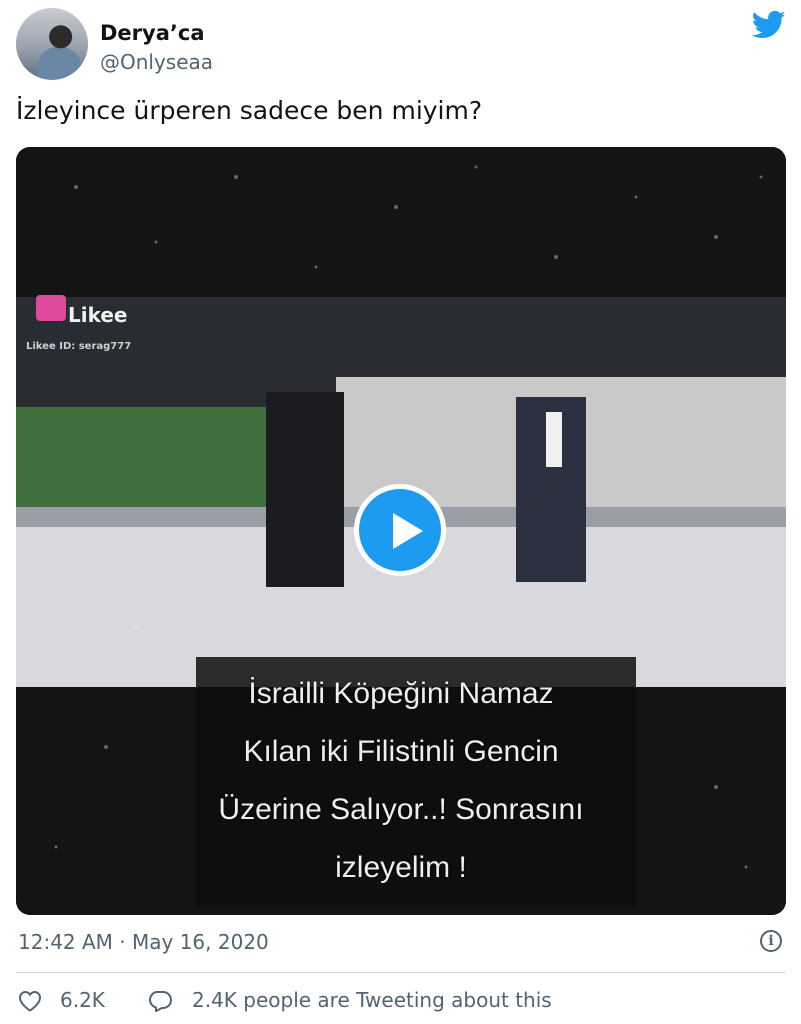  What do you see at coordinates (79, 346) in the screenshot?
I see `likee-id: Likee ID: serag777` at bounding box center [79, 346].